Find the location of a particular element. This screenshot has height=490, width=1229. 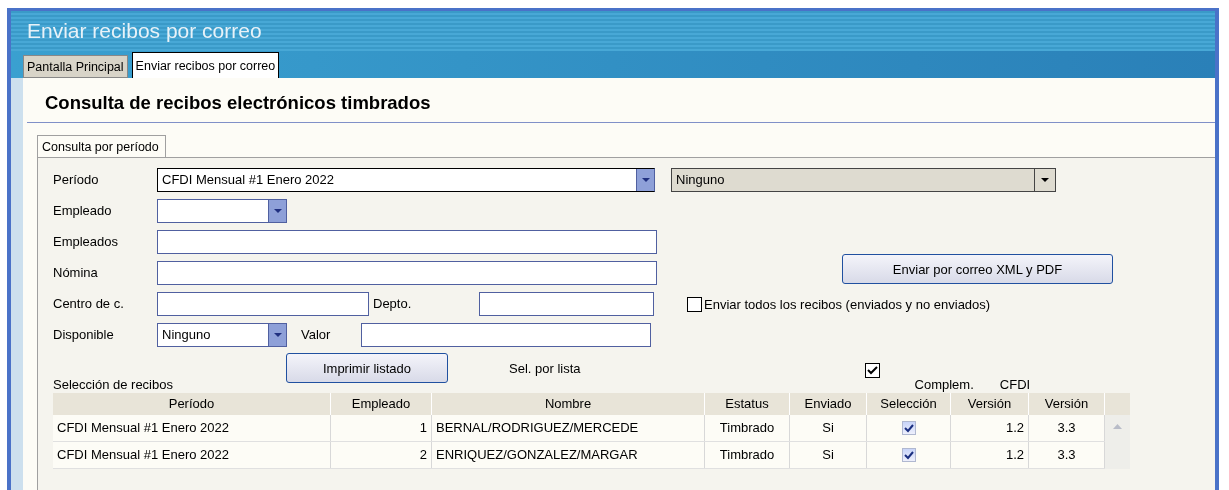

field-label: Centro de c. is located at coordinates (89, 303).